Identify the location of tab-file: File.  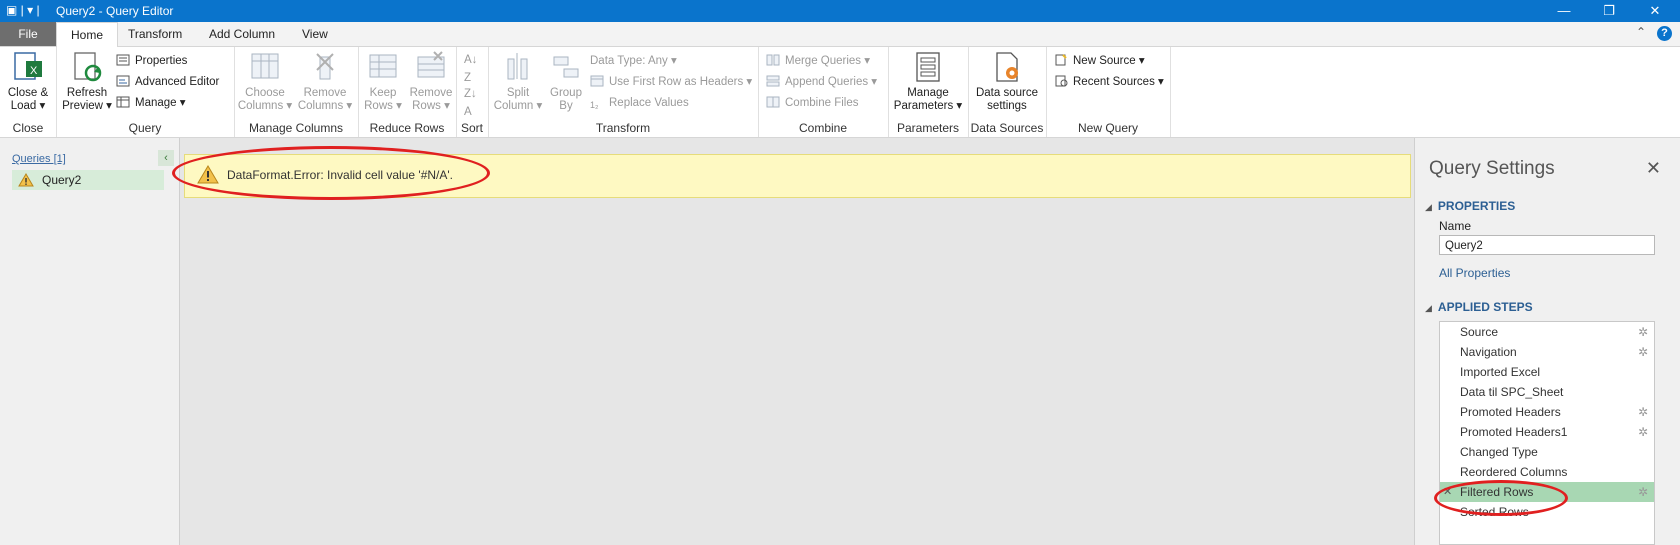
(28, 34).